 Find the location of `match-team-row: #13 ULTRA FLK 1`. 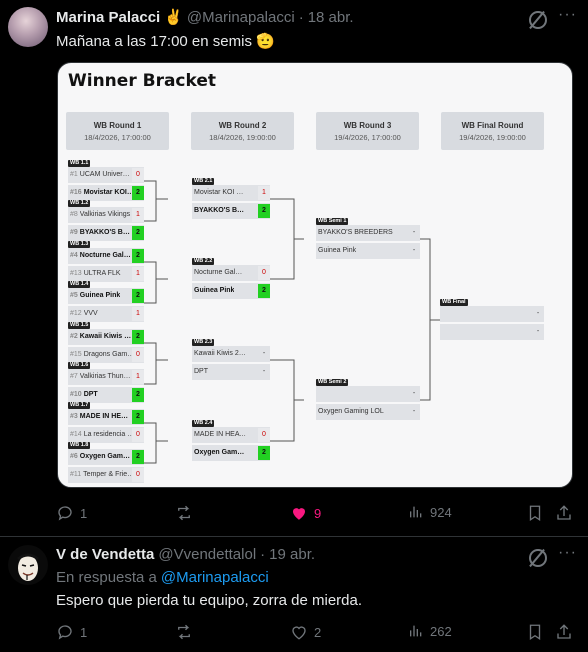

match-team-row: #13 ULTRA FLK 1 is located at coordinates (106, 274).